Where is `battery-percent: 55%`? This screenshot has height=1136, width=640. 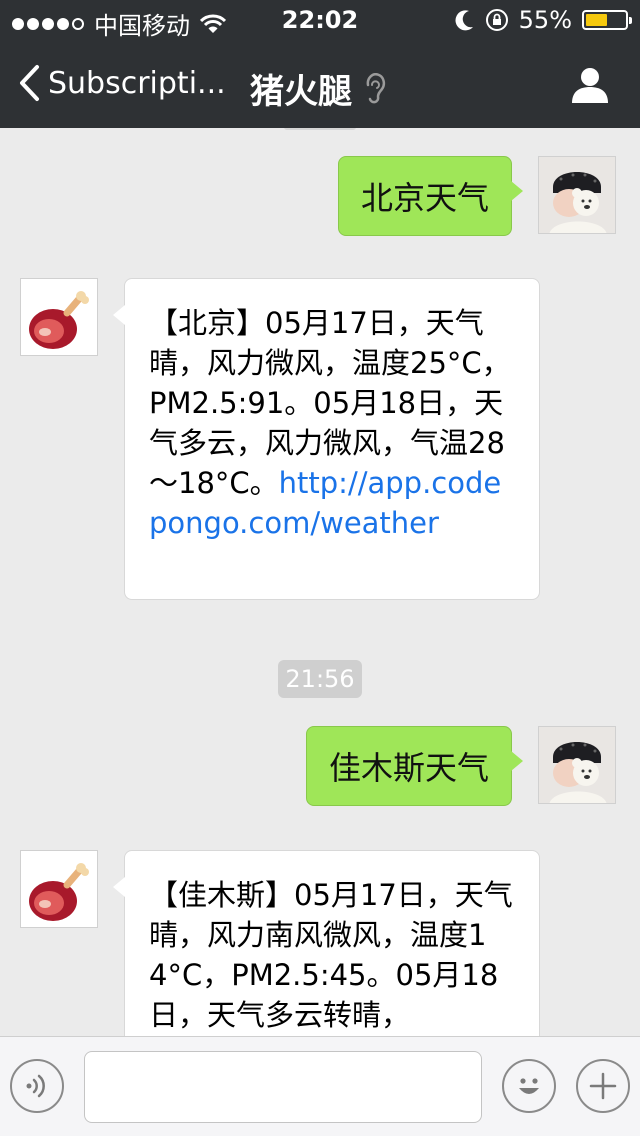
battery-percent: 55% is located at coordinates (545, 20).